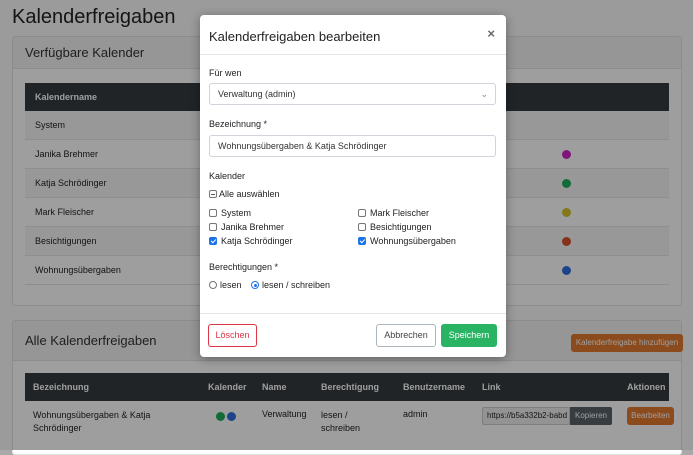 The height and width of the screenshot is (455, 693). What do you see at coordinates (246, 227) in the screenshot?
I see `calendar-checkbox: Janika Brehmer` at bounding box center [246, 227].